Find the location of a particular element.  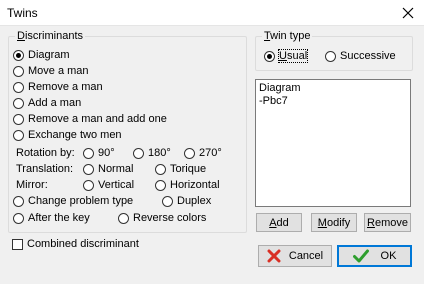

add-button-label: Add is located at coordinates (279, 222).